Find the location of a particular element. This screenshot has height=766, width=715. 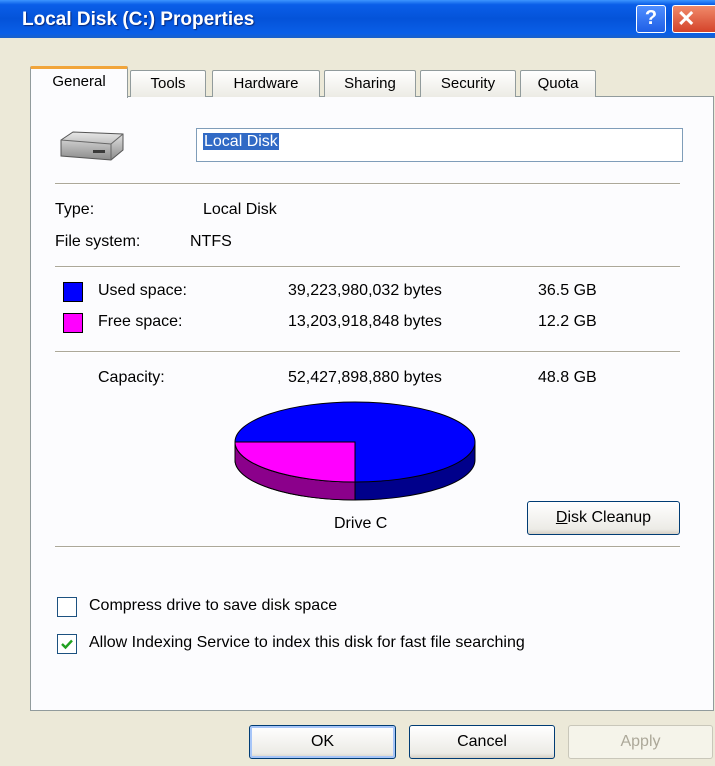

tab-general: General is located at coordinates (79, 82).